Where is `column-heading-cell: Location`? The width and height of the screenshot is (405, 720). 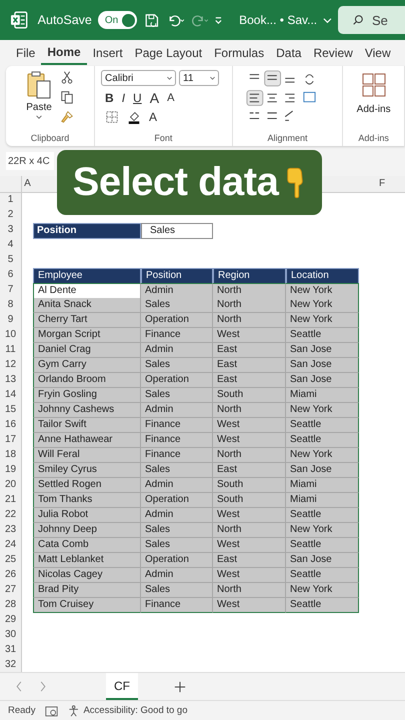
column-heading-cell: Location is located at coordinates (322, 276).